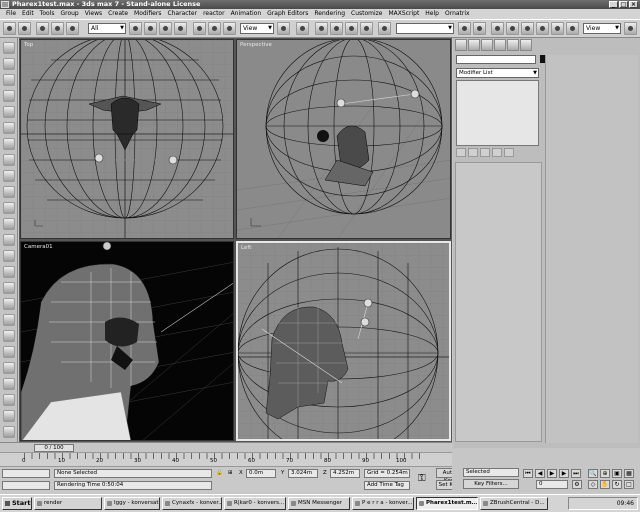  What do you see at coordinates (343, 341) in the screenshot?
I see `viewport-left: Left` at bounding box center [343, 341].